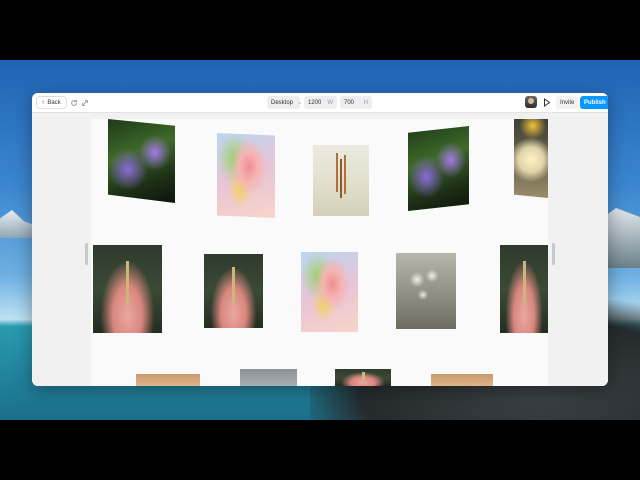 This screenshot has height=480, width=640. Describe the element at coordinates (330, 102) in the screenshot. I see `width-suffix: W` at that location.